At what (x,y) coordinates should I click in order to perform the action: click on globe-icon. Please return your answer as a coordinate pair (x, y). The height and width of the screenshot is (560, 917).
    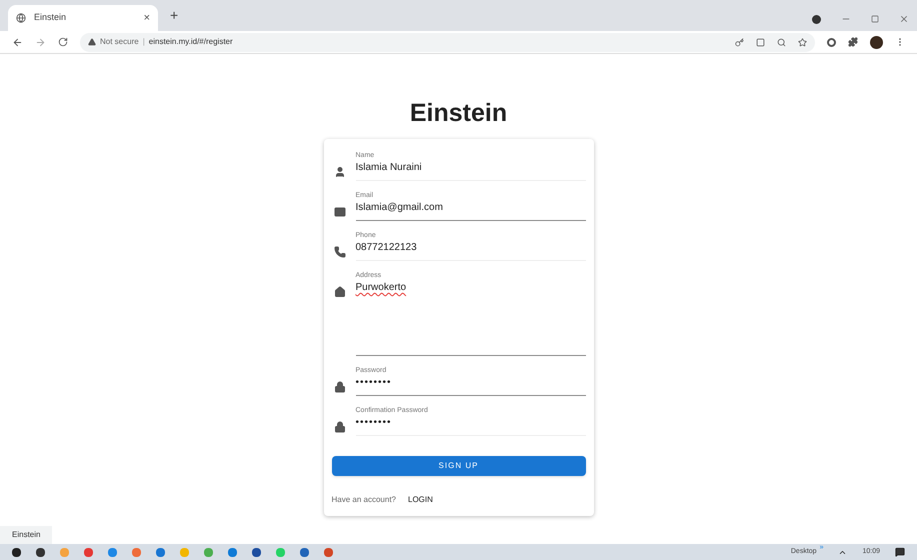
    Looking at the image, I should click on (21, 18).